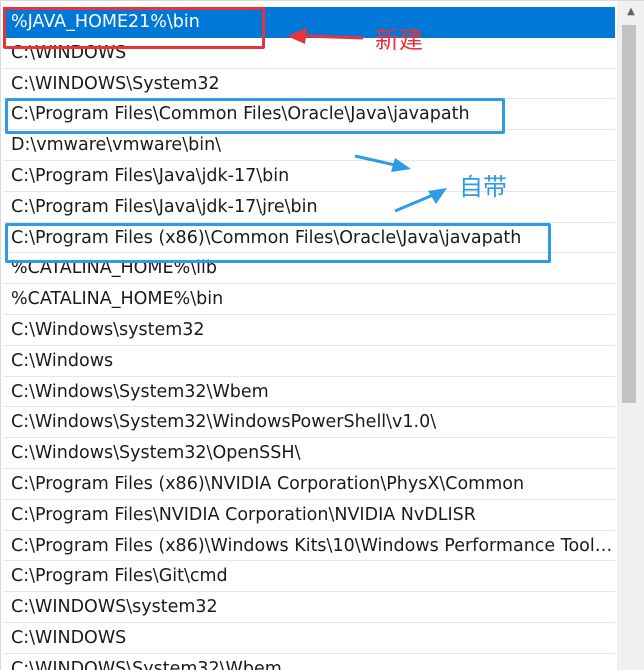 The width and height of the screenshot is (644, 670). I want to click on path-list-item: C:\Program Files\Git\cmd, so click(309, 577).